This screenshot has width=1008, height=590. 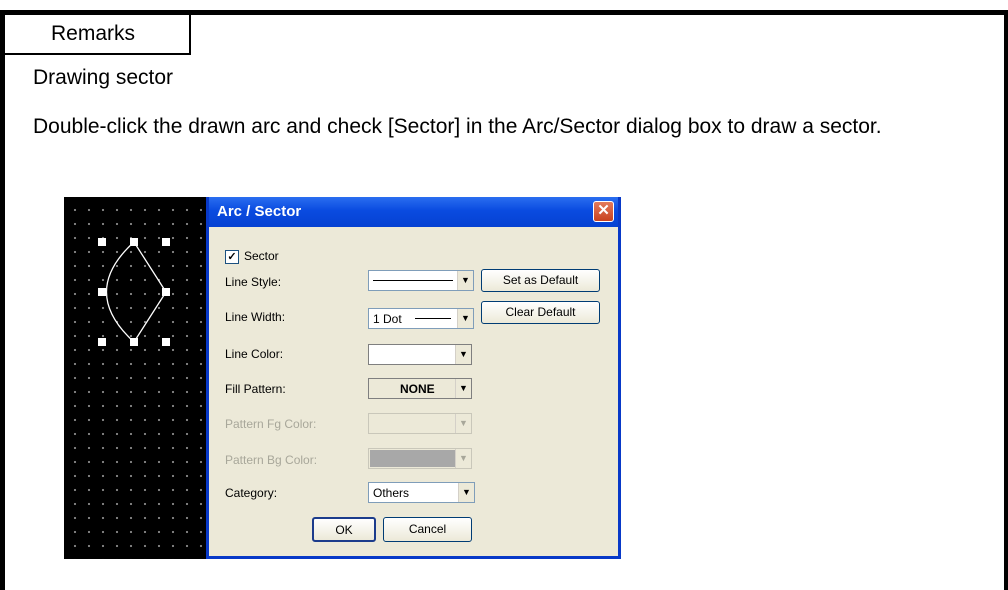 What do you see at coordinates (259, 211) in the screenshot?
I see `dialog-title: Arc / Sector` at bounding box center [259, 211].